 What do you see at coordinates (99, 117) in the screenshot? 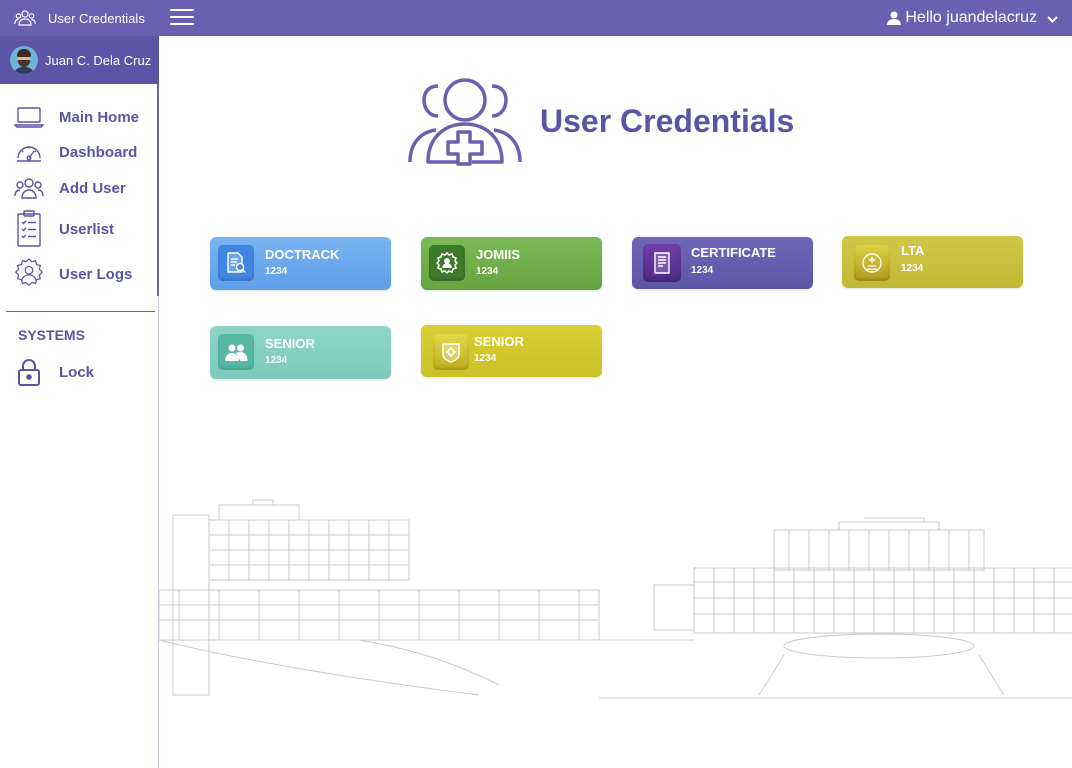
I see `sidebar-item-label: Main Home` at bounding box center [99, 117].